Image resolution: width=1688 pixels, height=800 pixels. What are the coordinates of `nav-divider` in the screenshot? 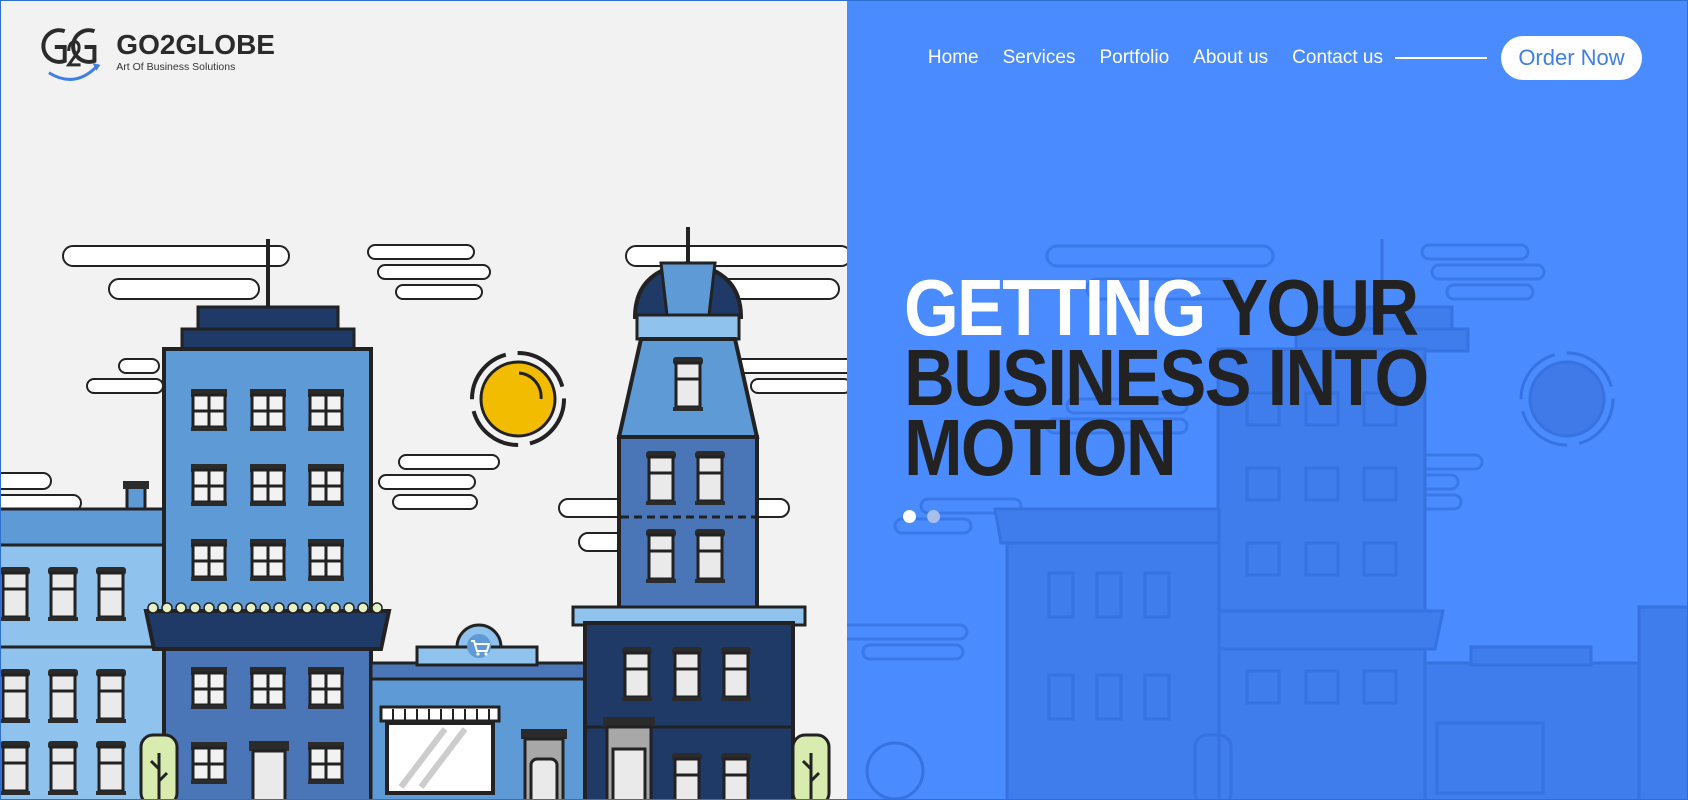 It's located at (1441, 58).